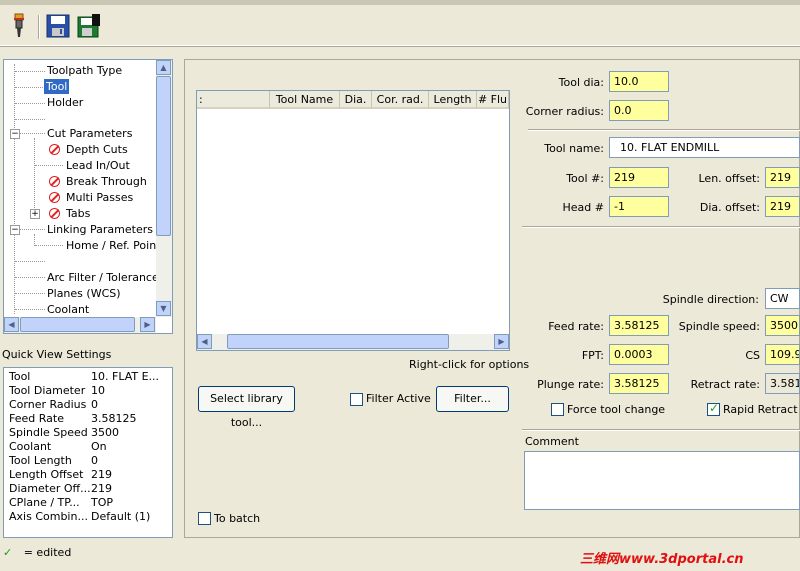  I want to click on edited-legend: ✓ = edited, so click(37, 552).